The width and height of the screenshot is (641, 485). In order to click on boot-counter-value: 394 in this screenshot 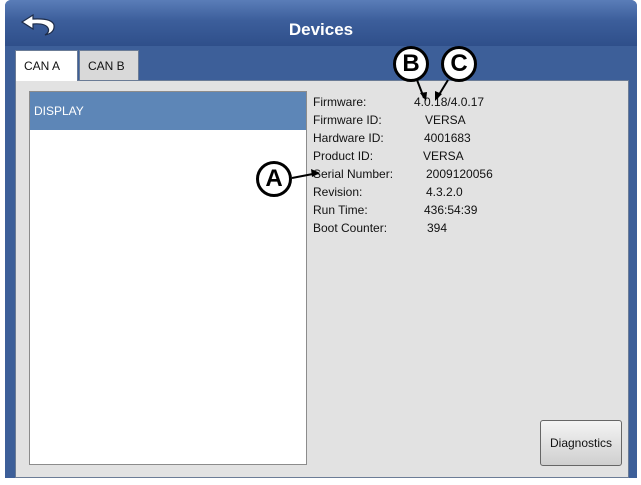, I will do `click(437, 228)`.